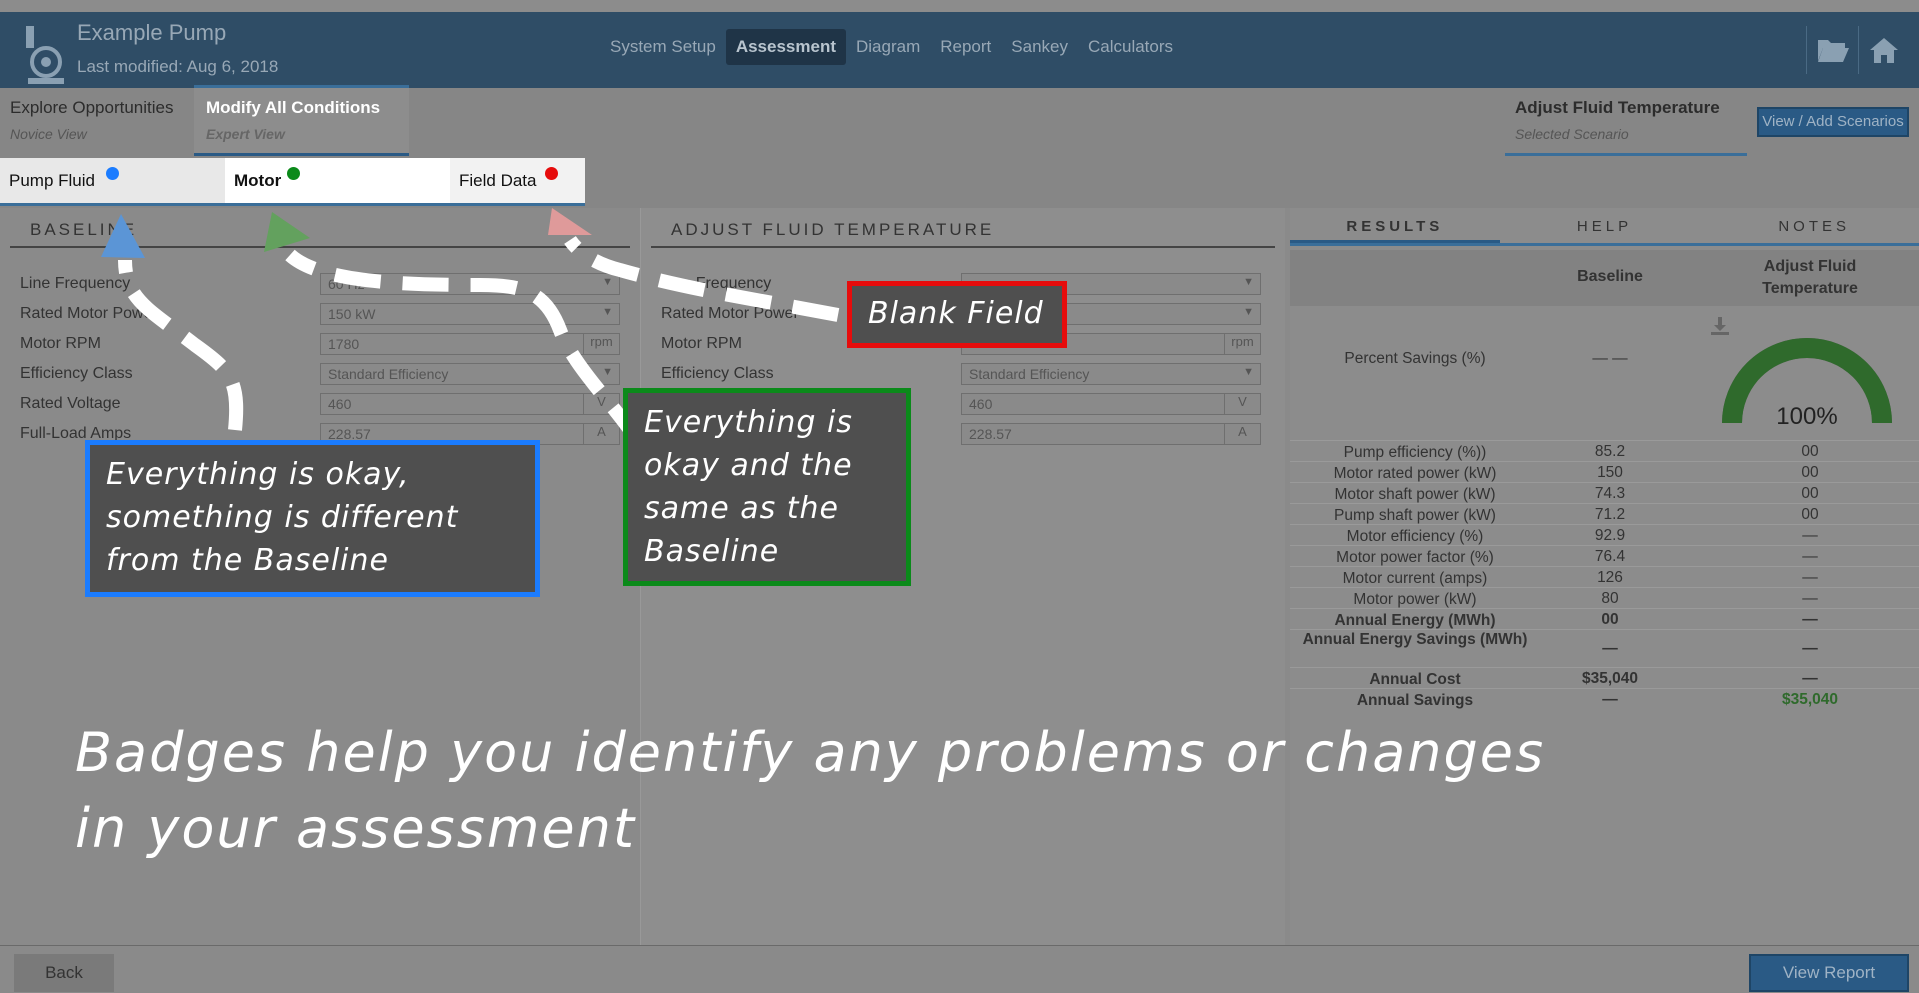 The width and height of the screenshot is (1919, 993). What do you see at coordinates (517, 180) in the screenshot?
I see `tab-field-data: Field Data` at bounding box center [517, 180].